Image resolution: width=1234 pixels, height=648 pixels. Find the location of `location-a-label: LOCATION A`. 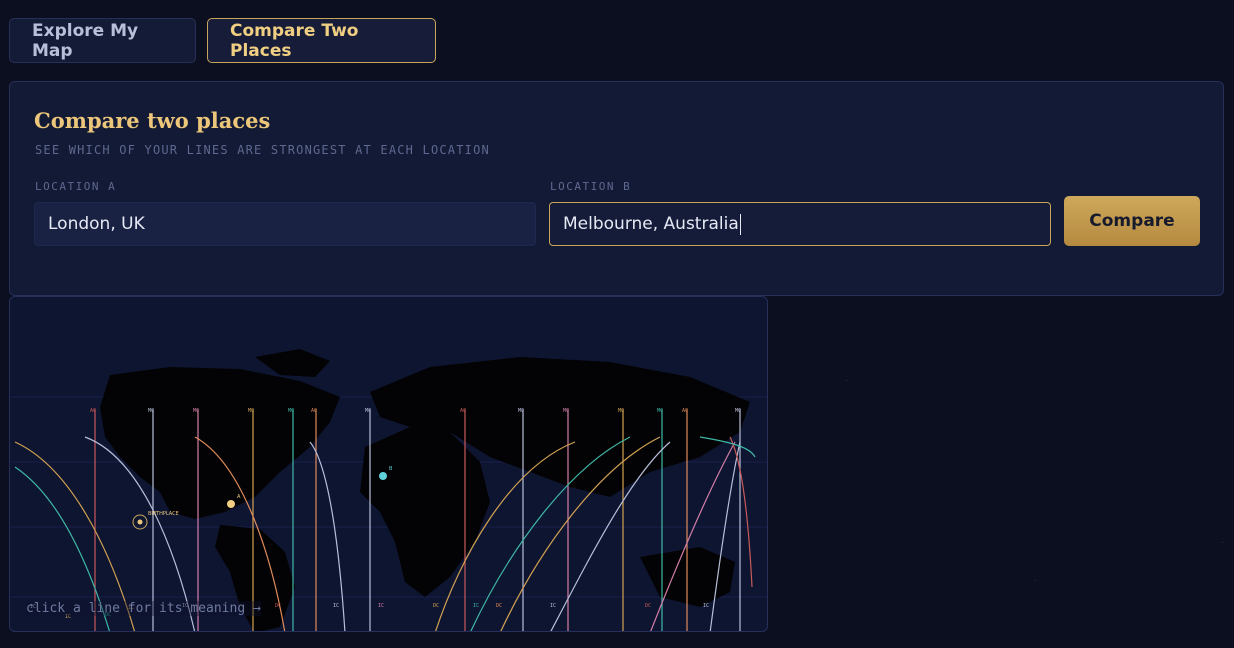

location-a-label: LOCATION A is located at coordinates (76, 186).